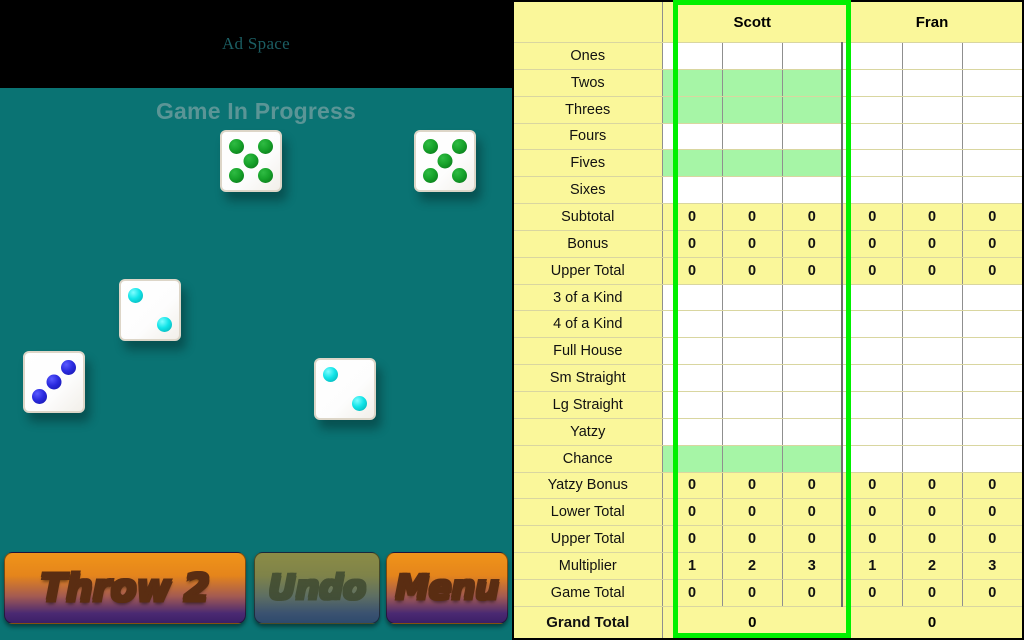 This screenshot has width=1024, height=640. Describe the element at coordinates (812, 270) in the screenshot. I see `score-cell-scott-upper-total-3: 0` at that location.